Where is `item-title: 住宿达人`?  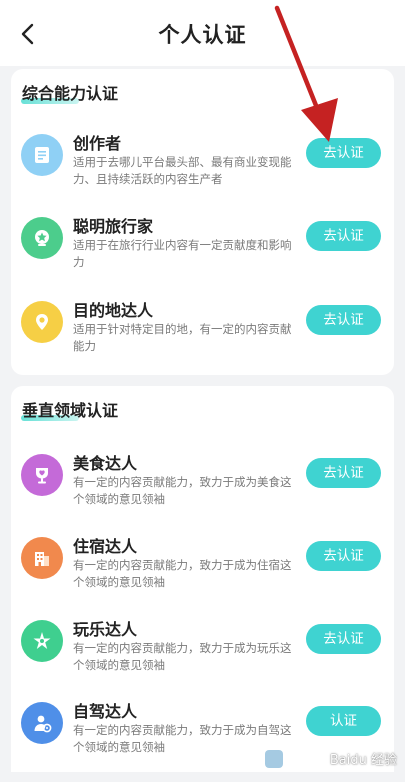 item-title: 住宿达人 is located at coordinates (105, 546).